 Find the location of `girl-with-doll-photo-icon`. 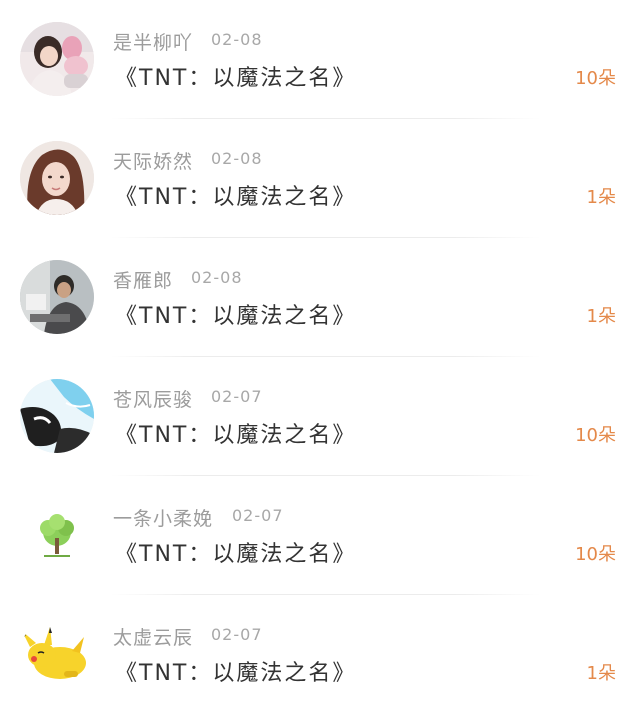

girl-with-doll-photo-icon is located at coordinates (57, 59).